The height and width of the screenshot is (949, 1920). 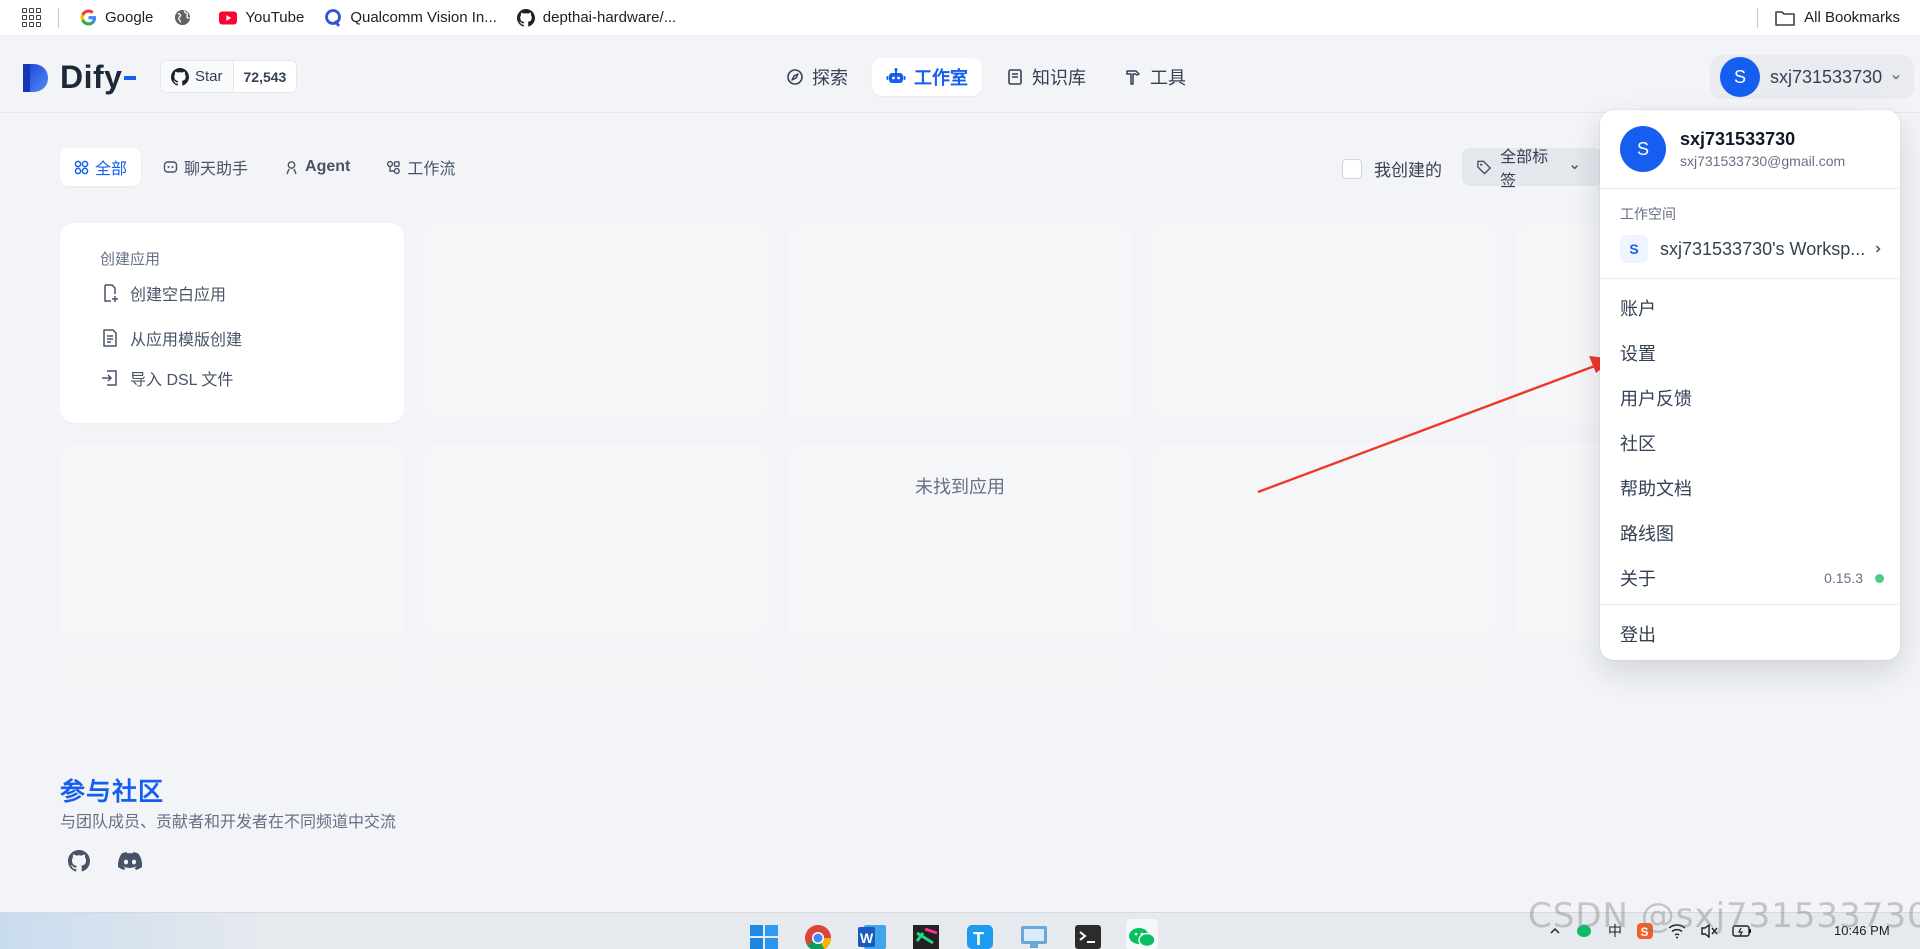 I want to click on bookmark-youtube: YouTube, so click(x=261, y=18).